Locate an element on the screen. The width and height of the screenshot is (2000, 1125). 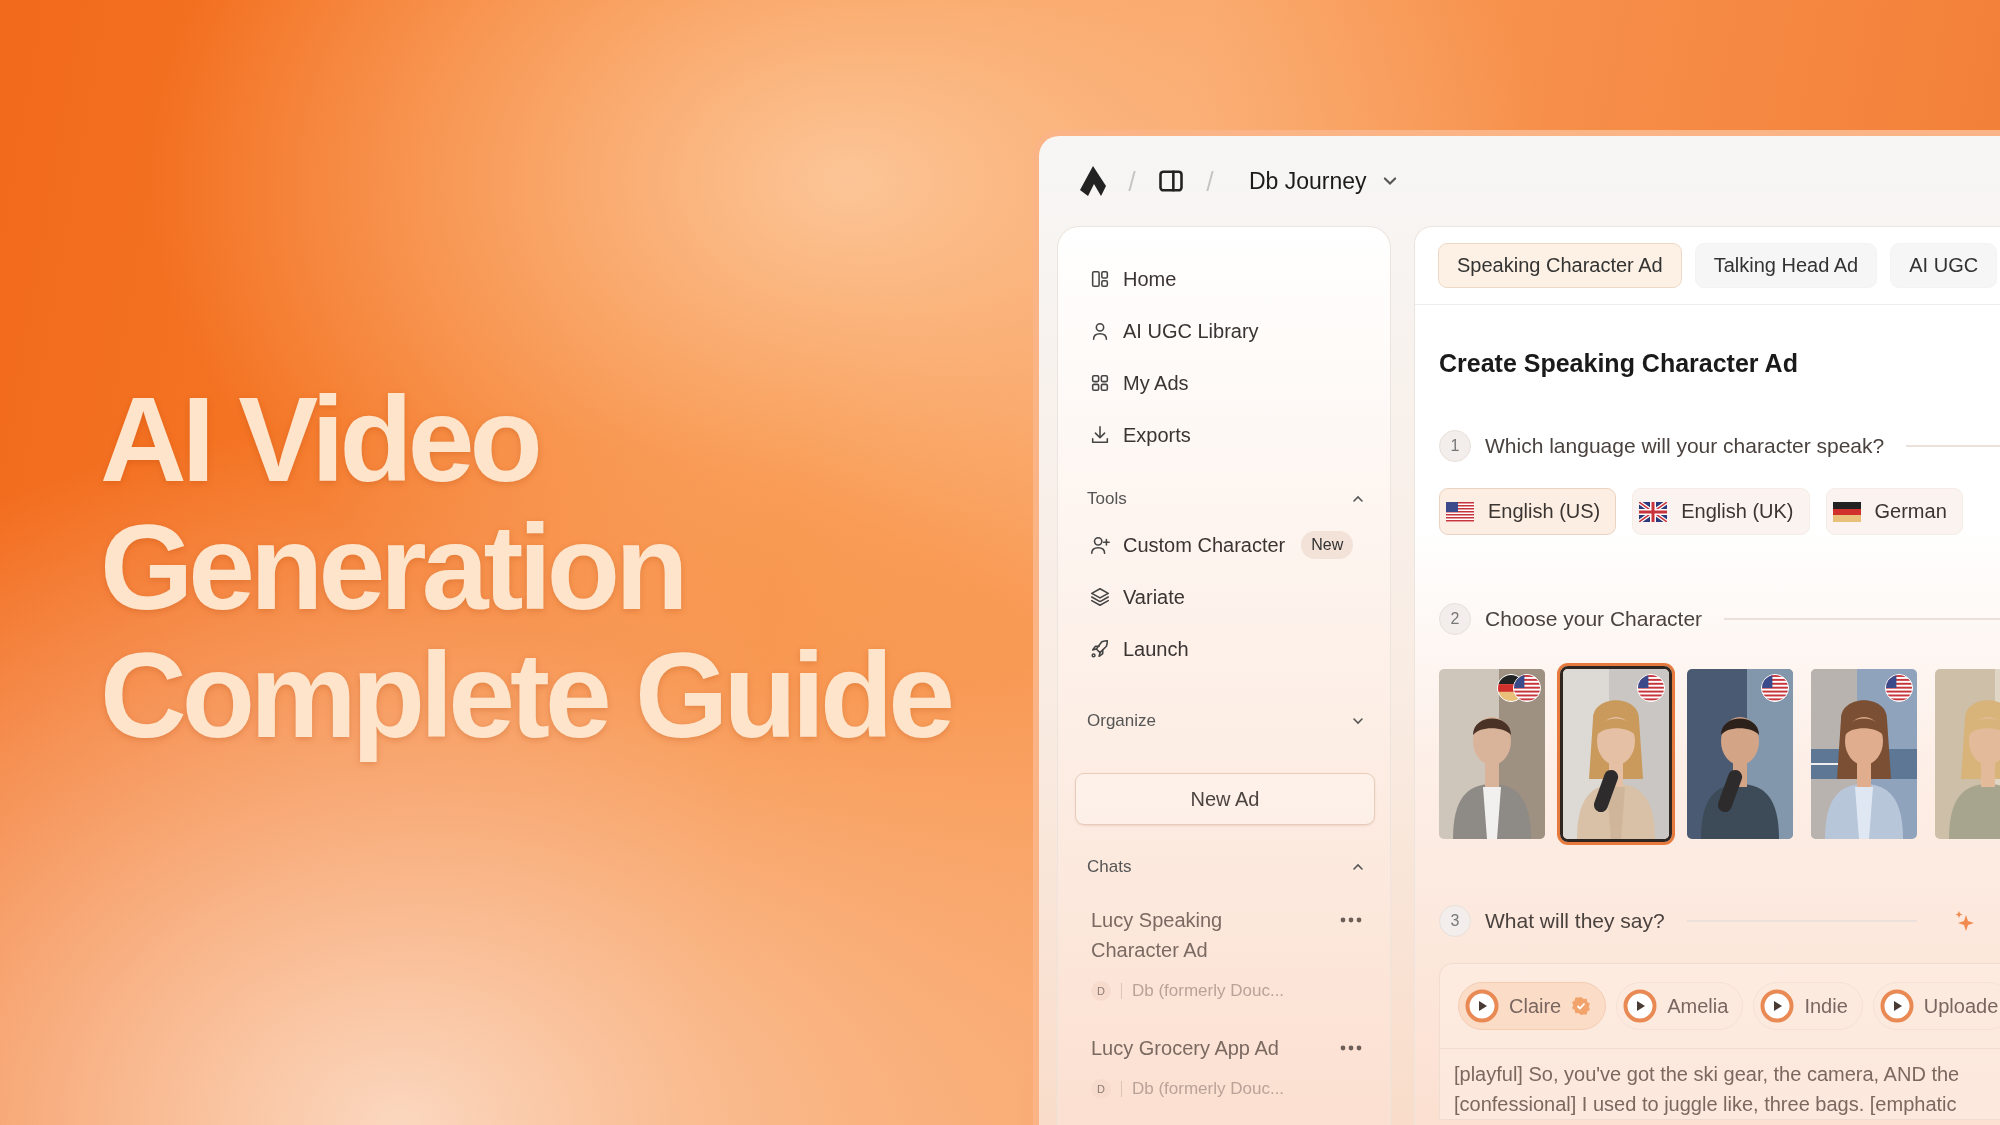
nav-item: Exports is located at coordinates (1224, 435).